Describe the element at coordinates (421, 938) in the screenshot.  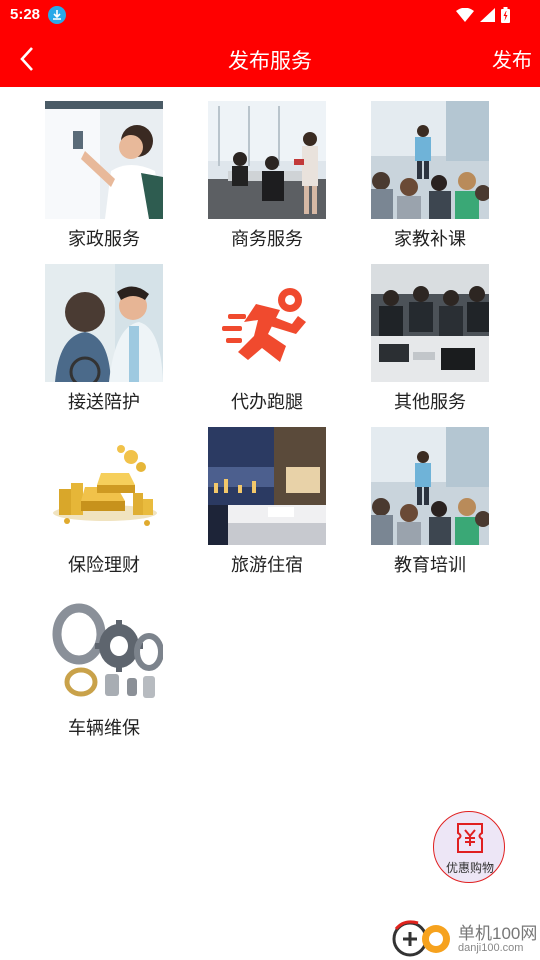
I see `watermark-logo-icon` at that location.